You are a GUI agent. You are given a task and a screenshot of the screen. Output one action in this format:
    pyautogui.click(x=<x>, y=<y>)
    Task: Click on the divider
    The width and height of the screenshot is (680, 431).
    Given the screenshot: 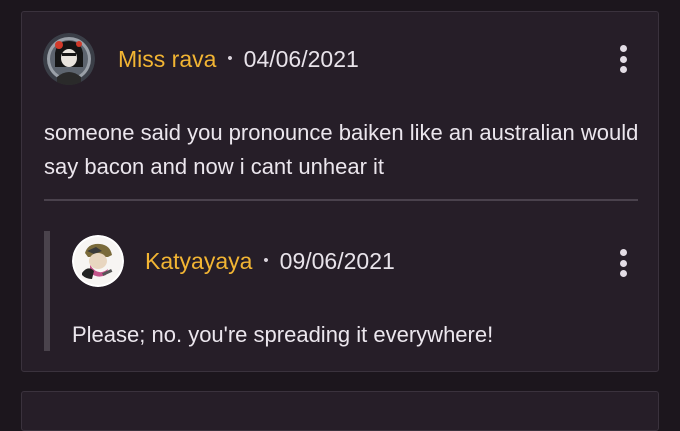 What is the action you would take?
    pyautogui.click(x=341, y=200)
    